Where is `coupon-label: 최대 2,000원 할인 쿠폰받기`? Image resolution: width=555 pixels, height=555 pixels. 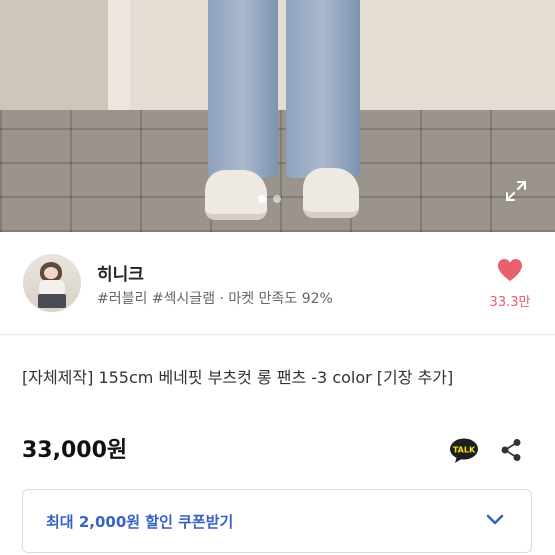
coupon-label: 최대 2,000원 할인 쿠폰받기 is located at coordinates (140, 522).